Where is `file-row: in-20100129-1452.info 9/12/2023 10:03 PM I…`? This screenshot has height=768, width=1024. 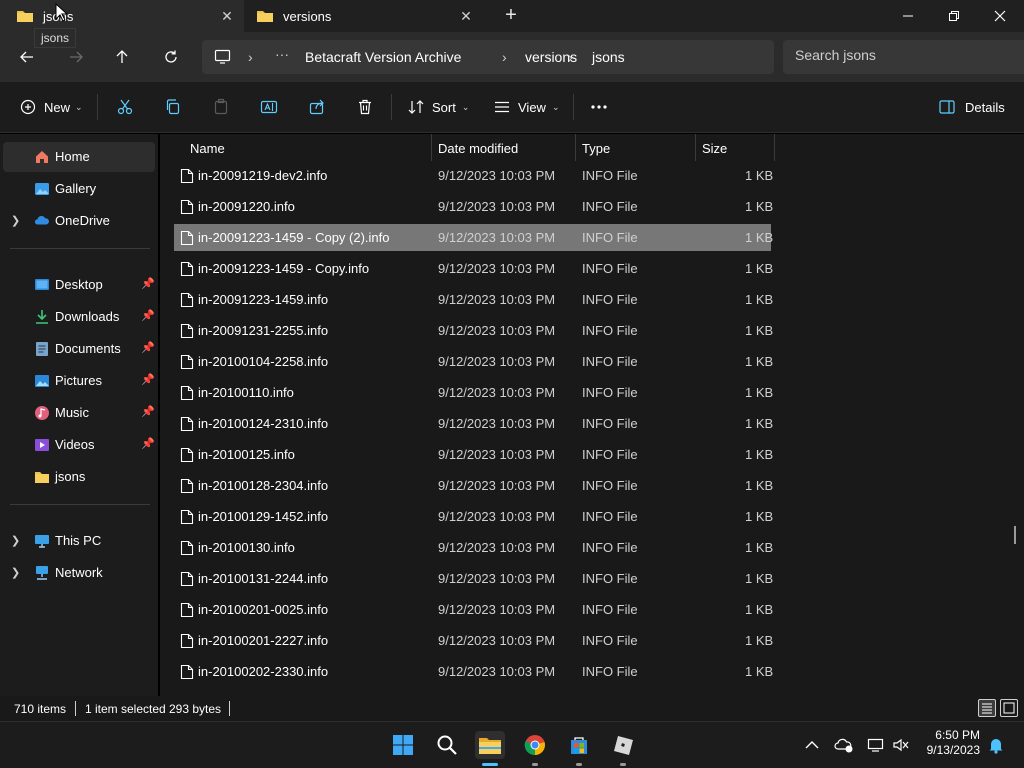 file-row: in-20100129-1452.info 9/12/2023 10:03 PM I… is located at coordinates (473, 516).